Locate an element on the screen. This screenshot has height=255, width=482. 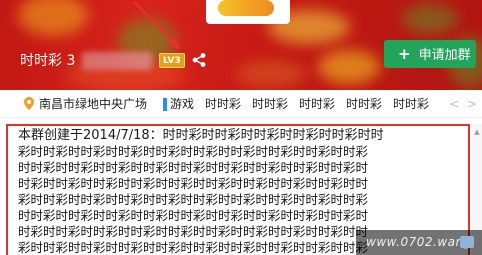
tags-row: 南昌市绿地中央广场 游戏 时时彩 时时彩 时时彩 时时彩 时时彩 < > is located at coordinates (241, 104).